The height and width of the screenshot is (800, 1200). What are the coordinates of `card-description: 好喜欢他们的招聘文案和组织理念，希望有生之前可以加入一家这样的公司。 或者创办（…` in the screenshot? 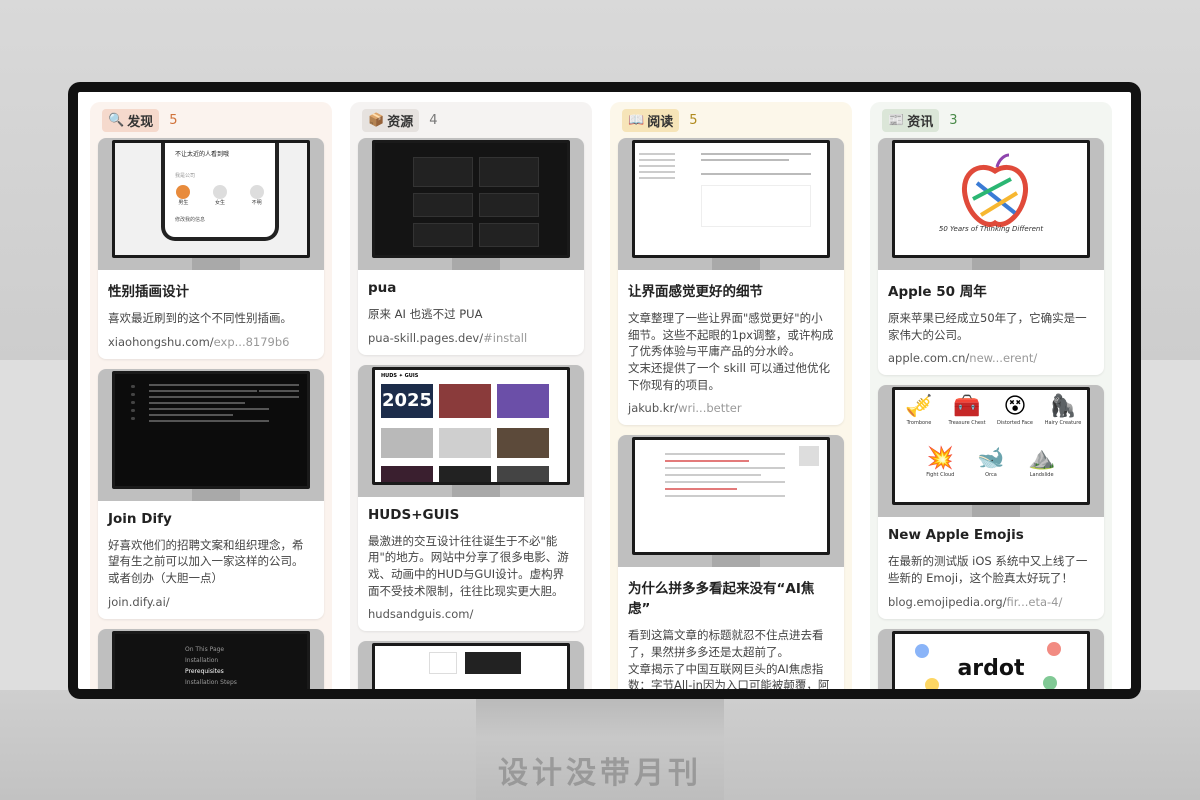 It's located at (206, 561).